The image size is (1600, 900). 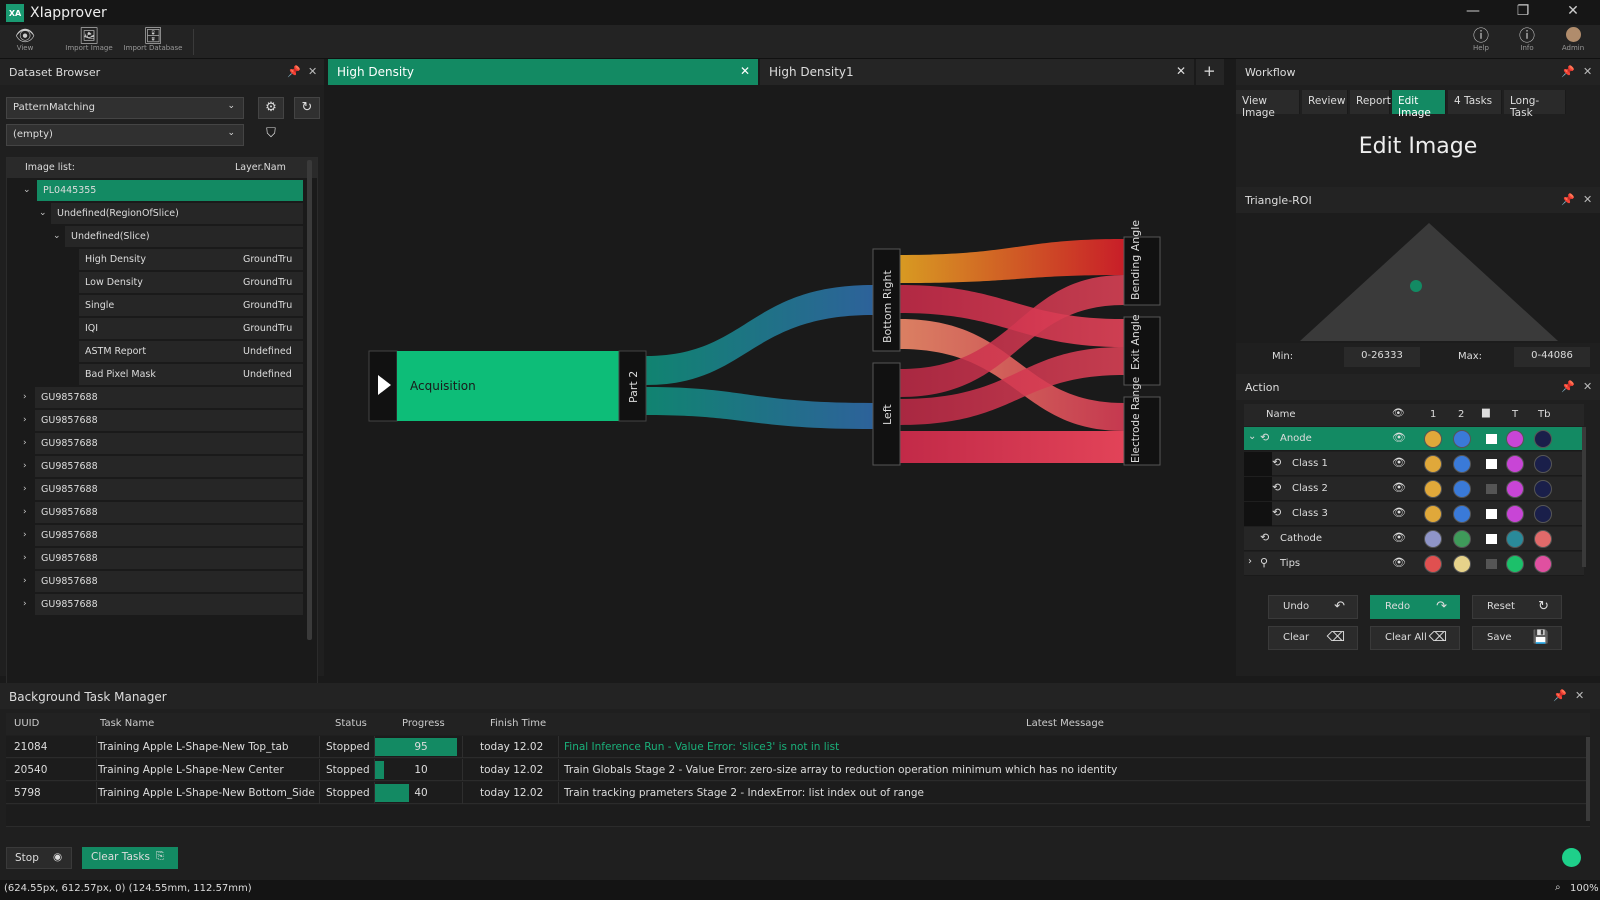 What do you see at coordinates (1382, 357) in the screenshot?
I see `roi-min-field: 0-26333` at bounding box center [1382, 357].